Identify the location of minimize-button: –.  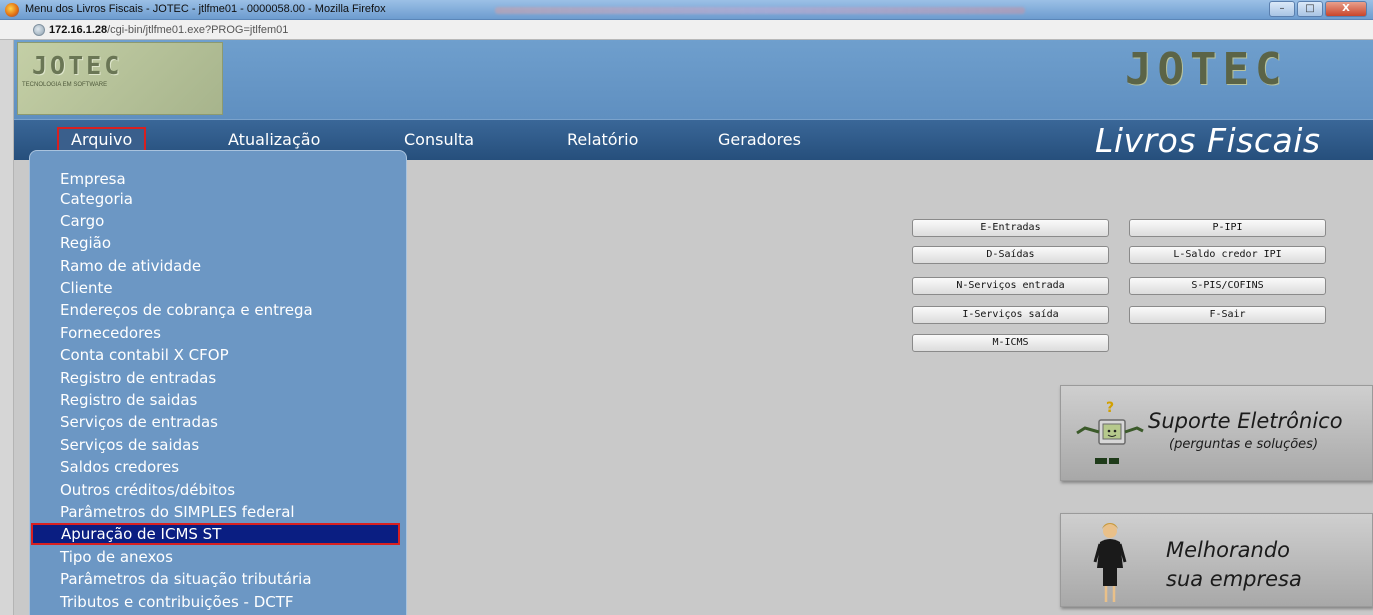
(1282, 9).